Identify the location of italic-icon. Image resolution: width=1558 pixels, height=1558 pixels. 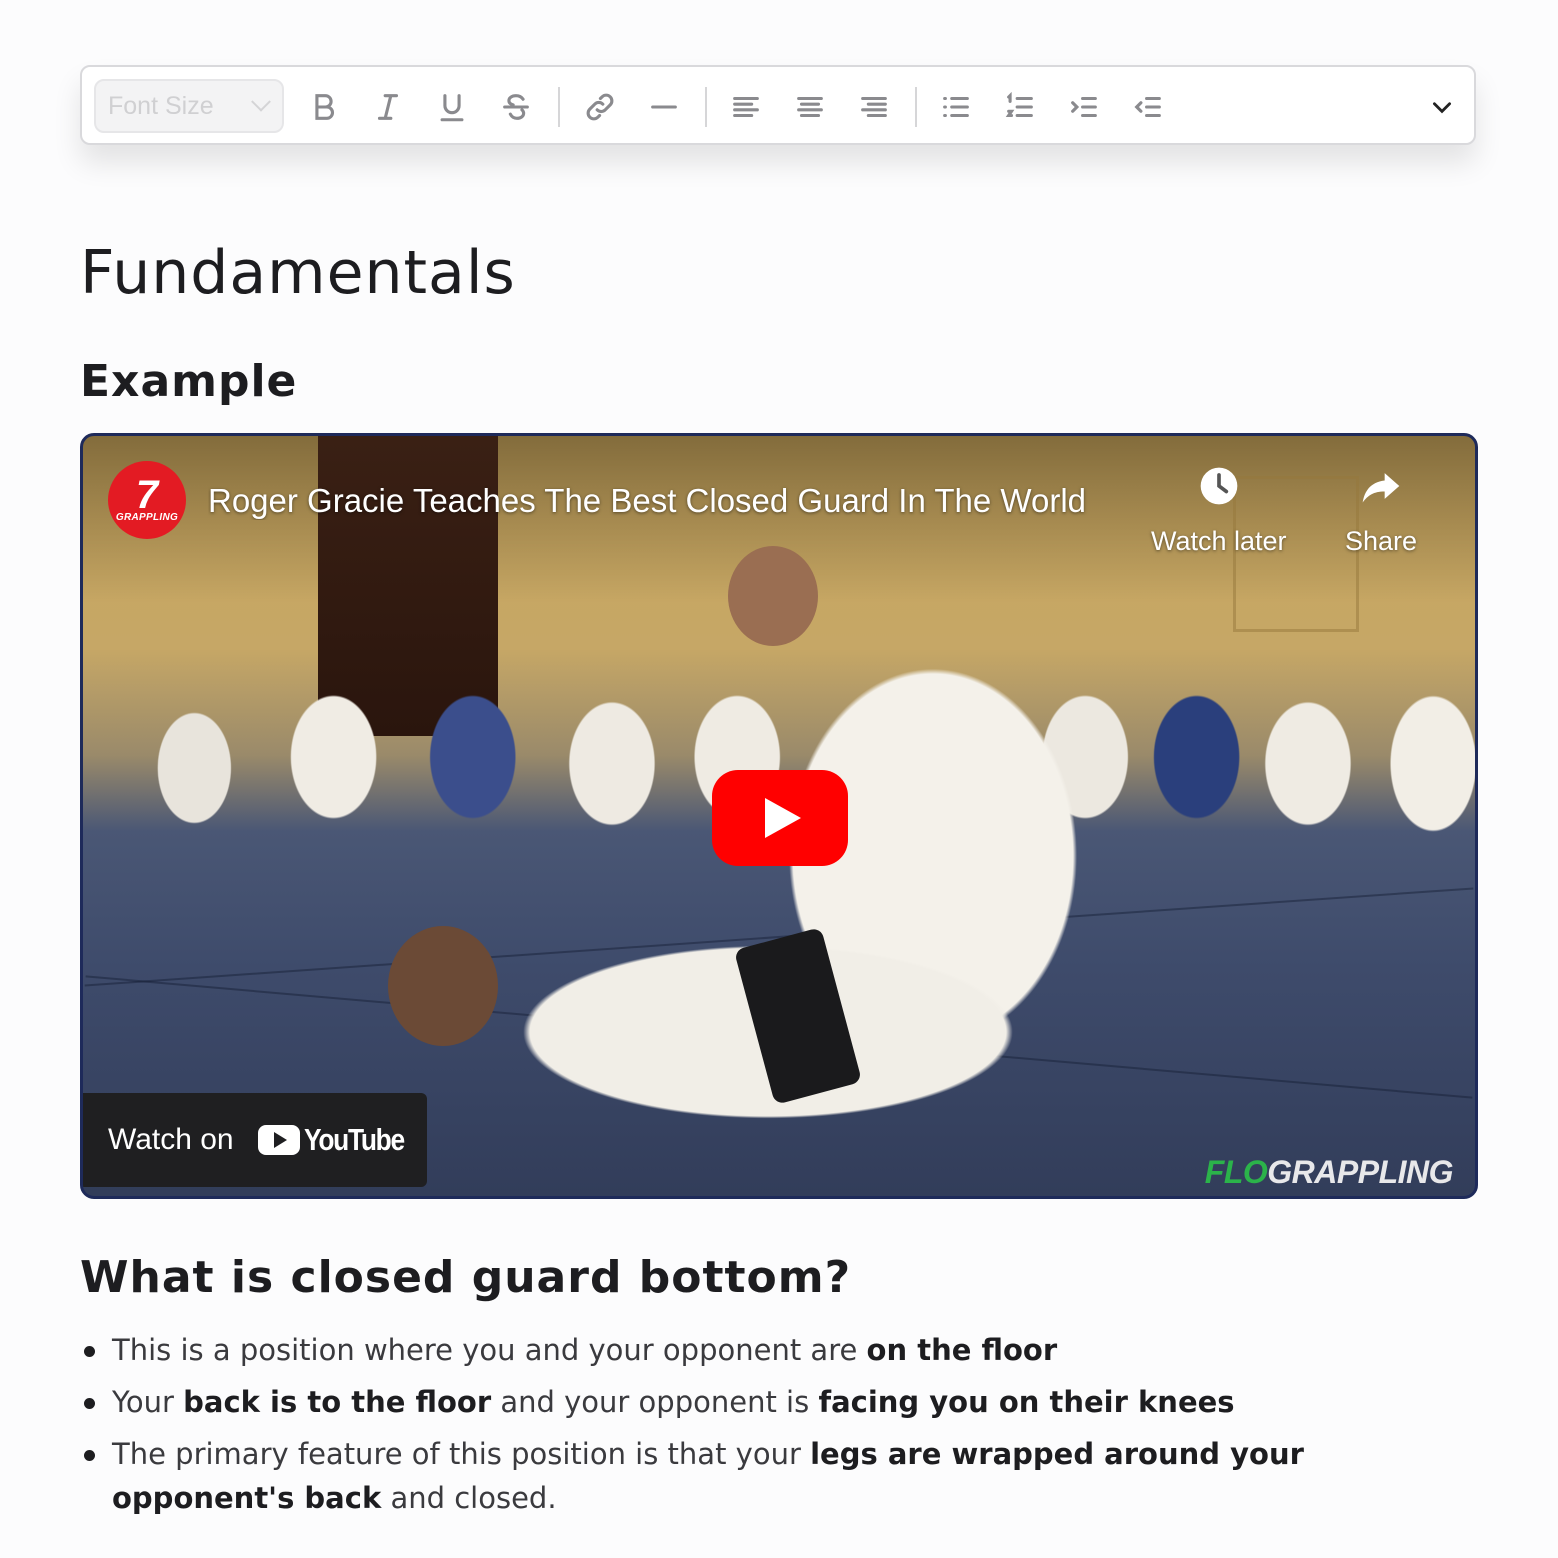
(388, 107).